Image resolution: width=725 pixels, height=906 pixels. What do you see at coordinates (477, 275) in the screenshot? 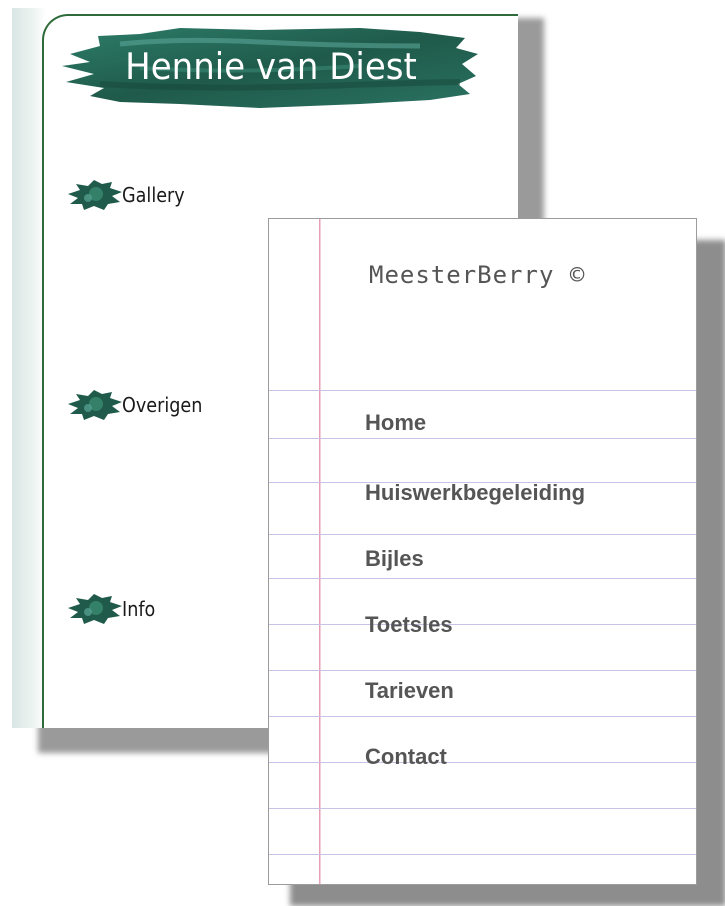
I see `brand-title: MeesterBerry ©` at bounding box center [477, 275].